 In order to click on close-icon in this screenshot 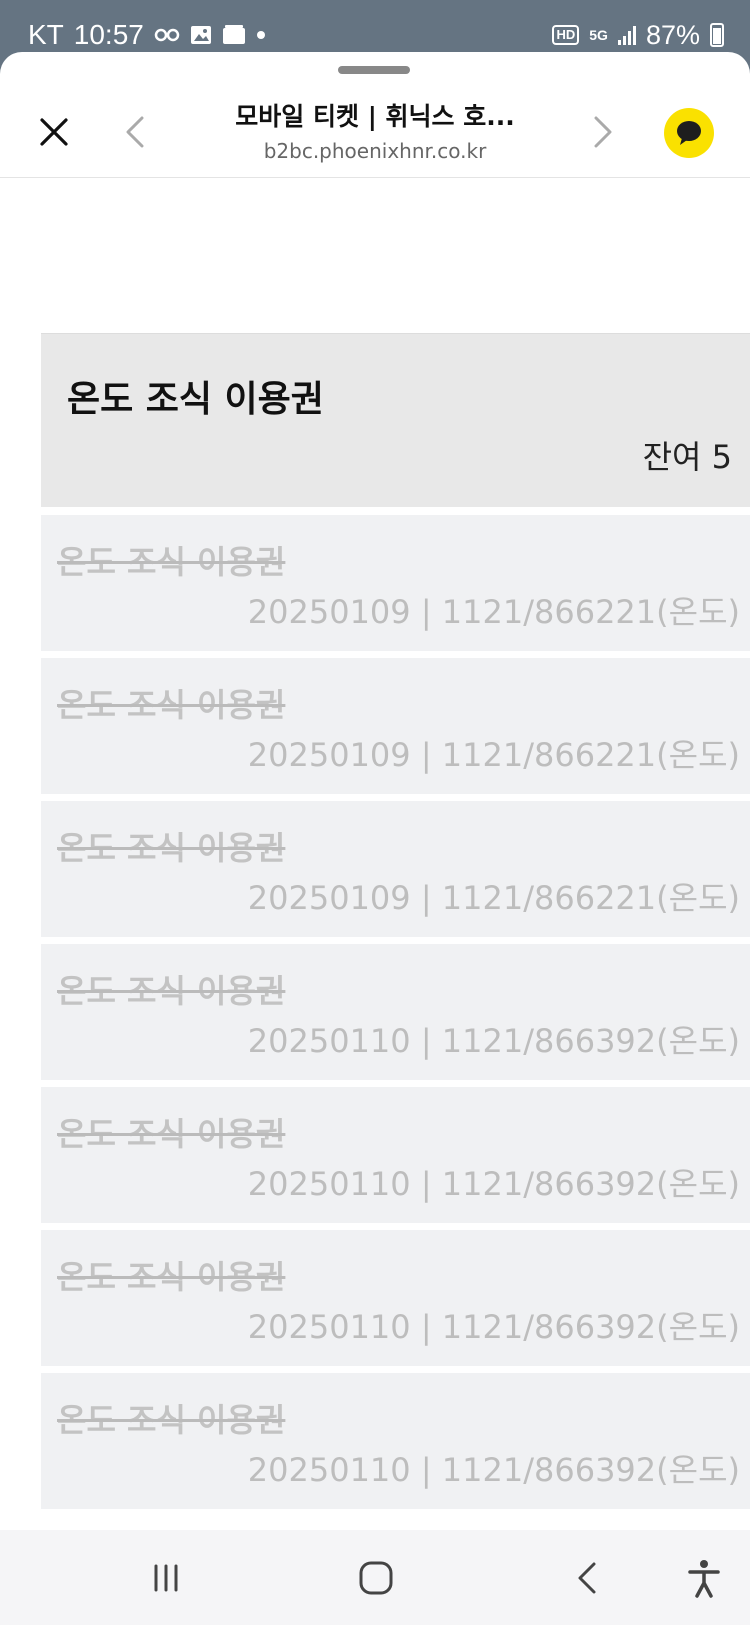, I will do `click(54, 132)`.